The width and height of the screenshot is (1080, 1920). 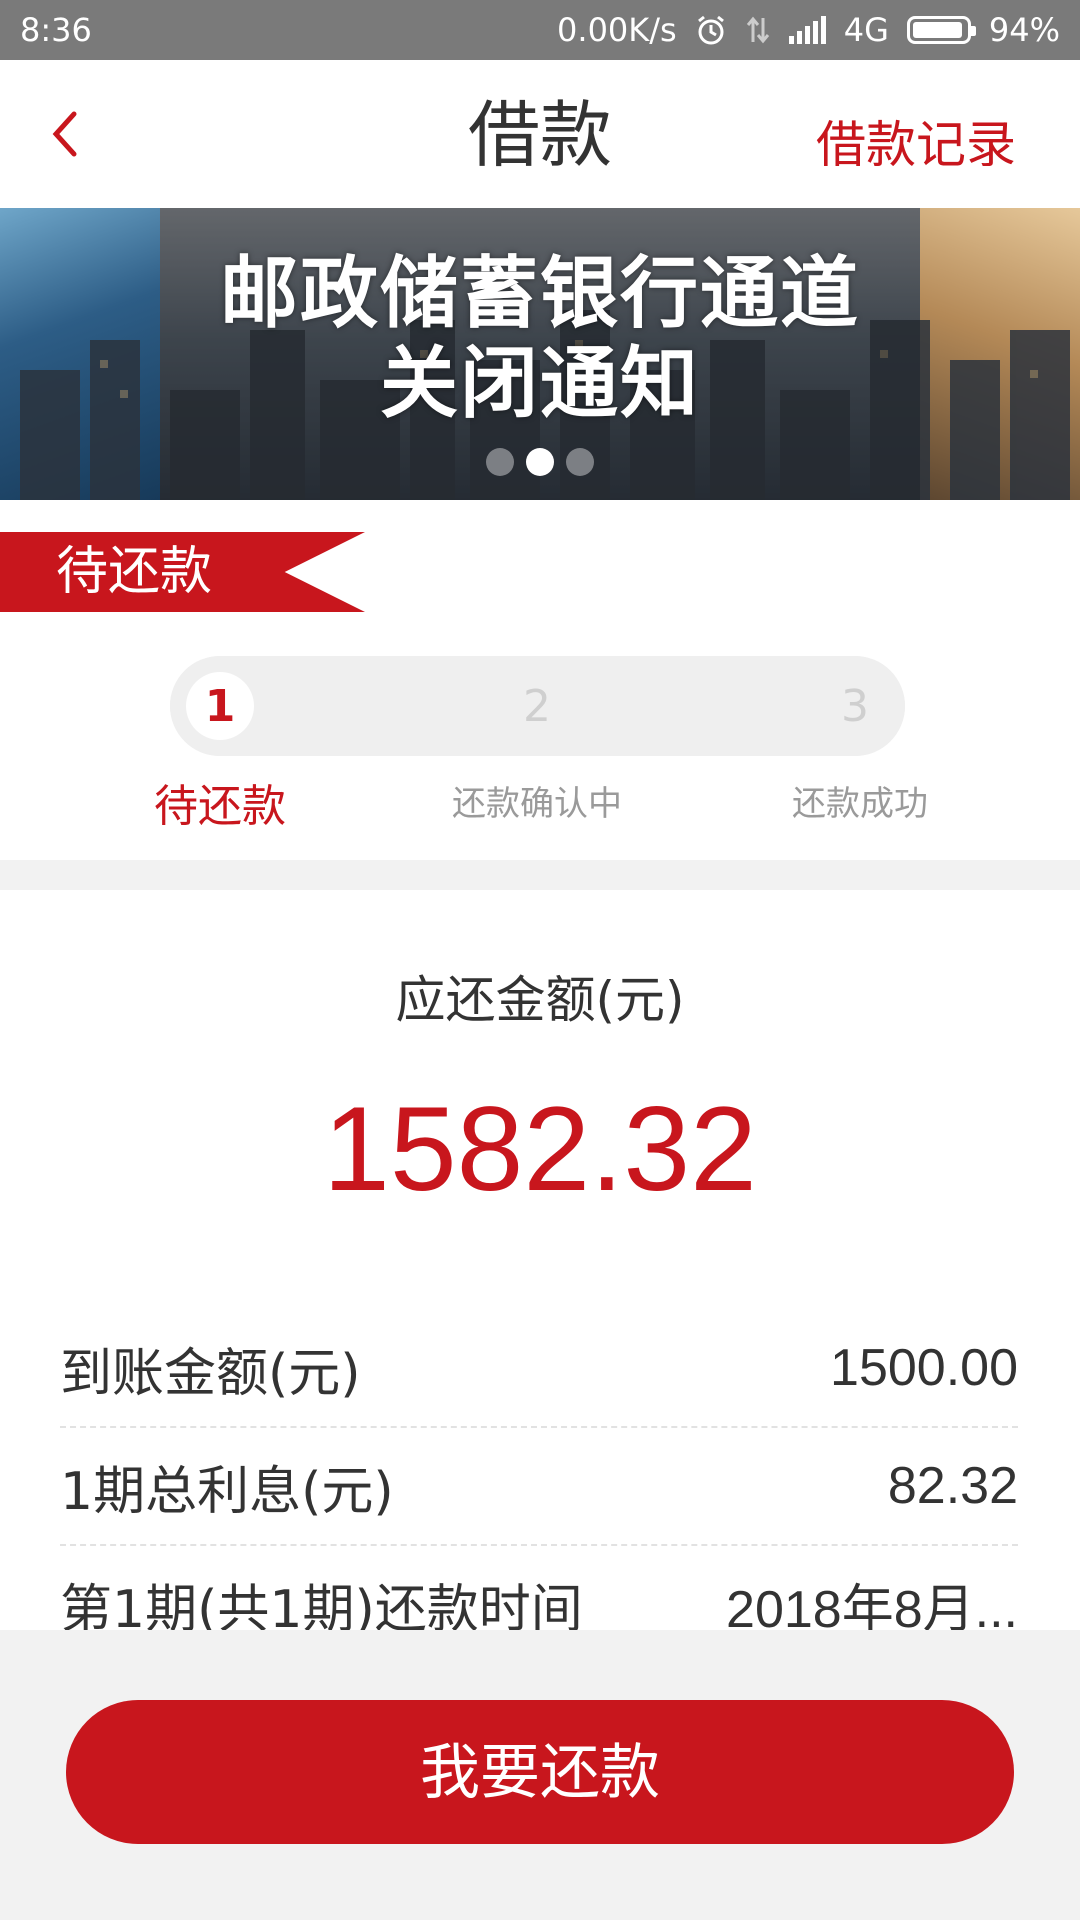 I want to click on step-1-indicator: 1, so click(x=220, y=706).